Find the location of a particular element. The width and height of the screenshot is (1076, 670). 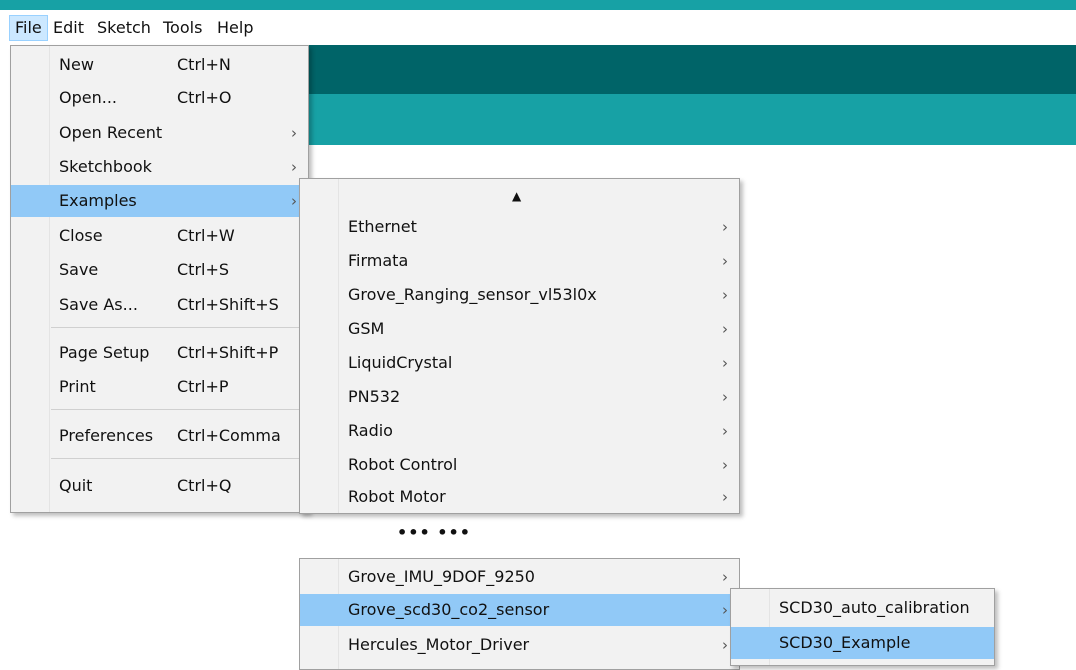

editor-tab-bar is located at coordinates (692, 119).